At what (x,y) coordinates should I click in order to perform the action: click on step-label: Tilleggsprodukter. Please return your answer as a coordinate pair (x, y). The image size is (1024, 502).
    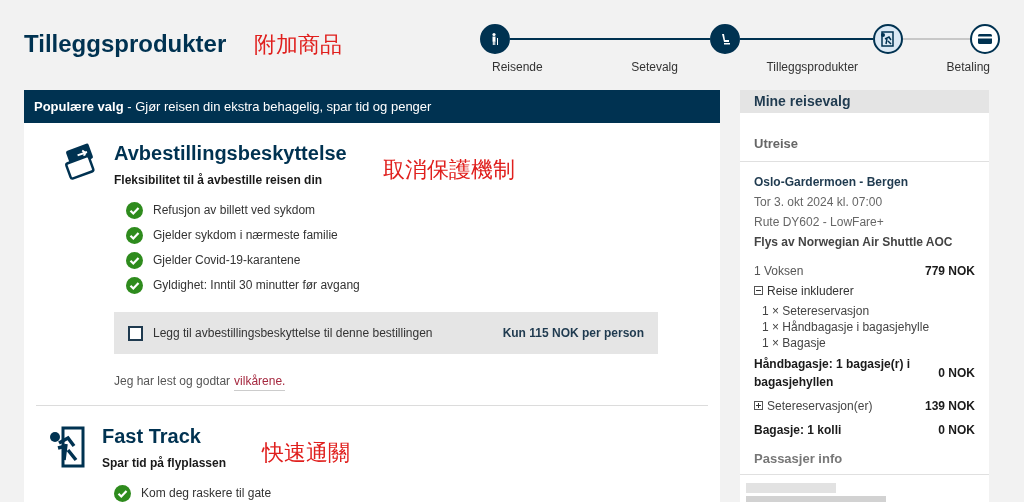
    Looking at the image, I should click on (806, 67).